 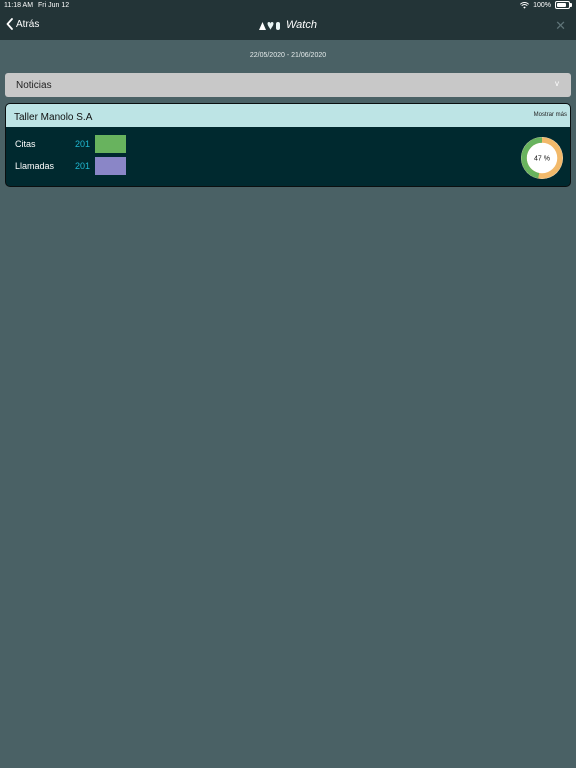 What do you see at coordinates (563, 5) in the screenshot?
I see `battery-icon` at bounding box center [563, 5].